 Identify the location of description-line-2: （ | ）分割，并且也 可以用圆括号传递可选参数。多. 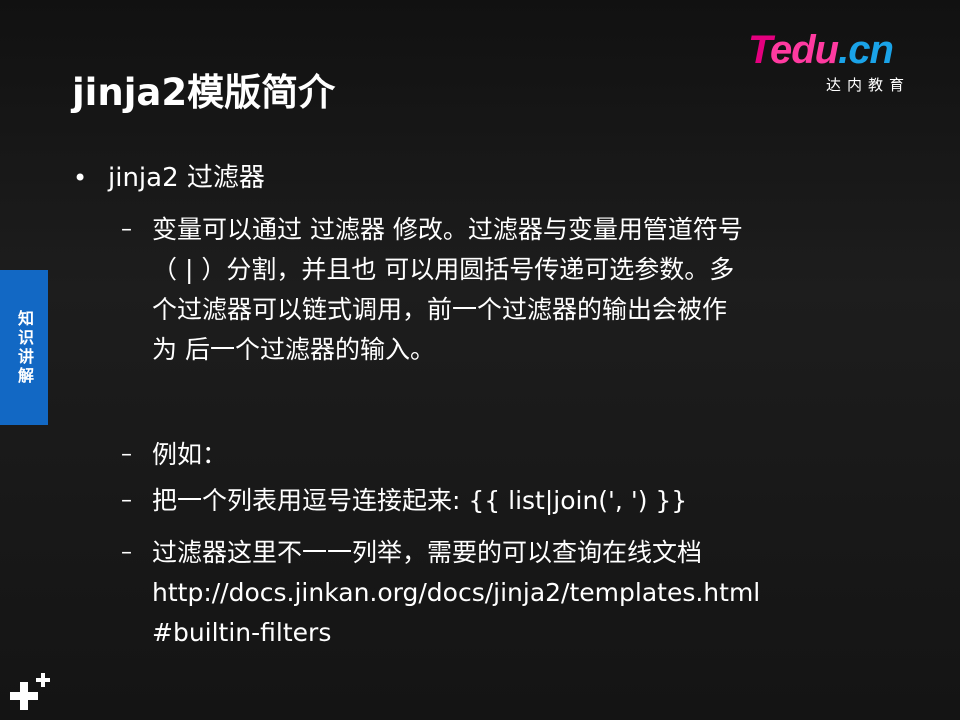
(443, 269).